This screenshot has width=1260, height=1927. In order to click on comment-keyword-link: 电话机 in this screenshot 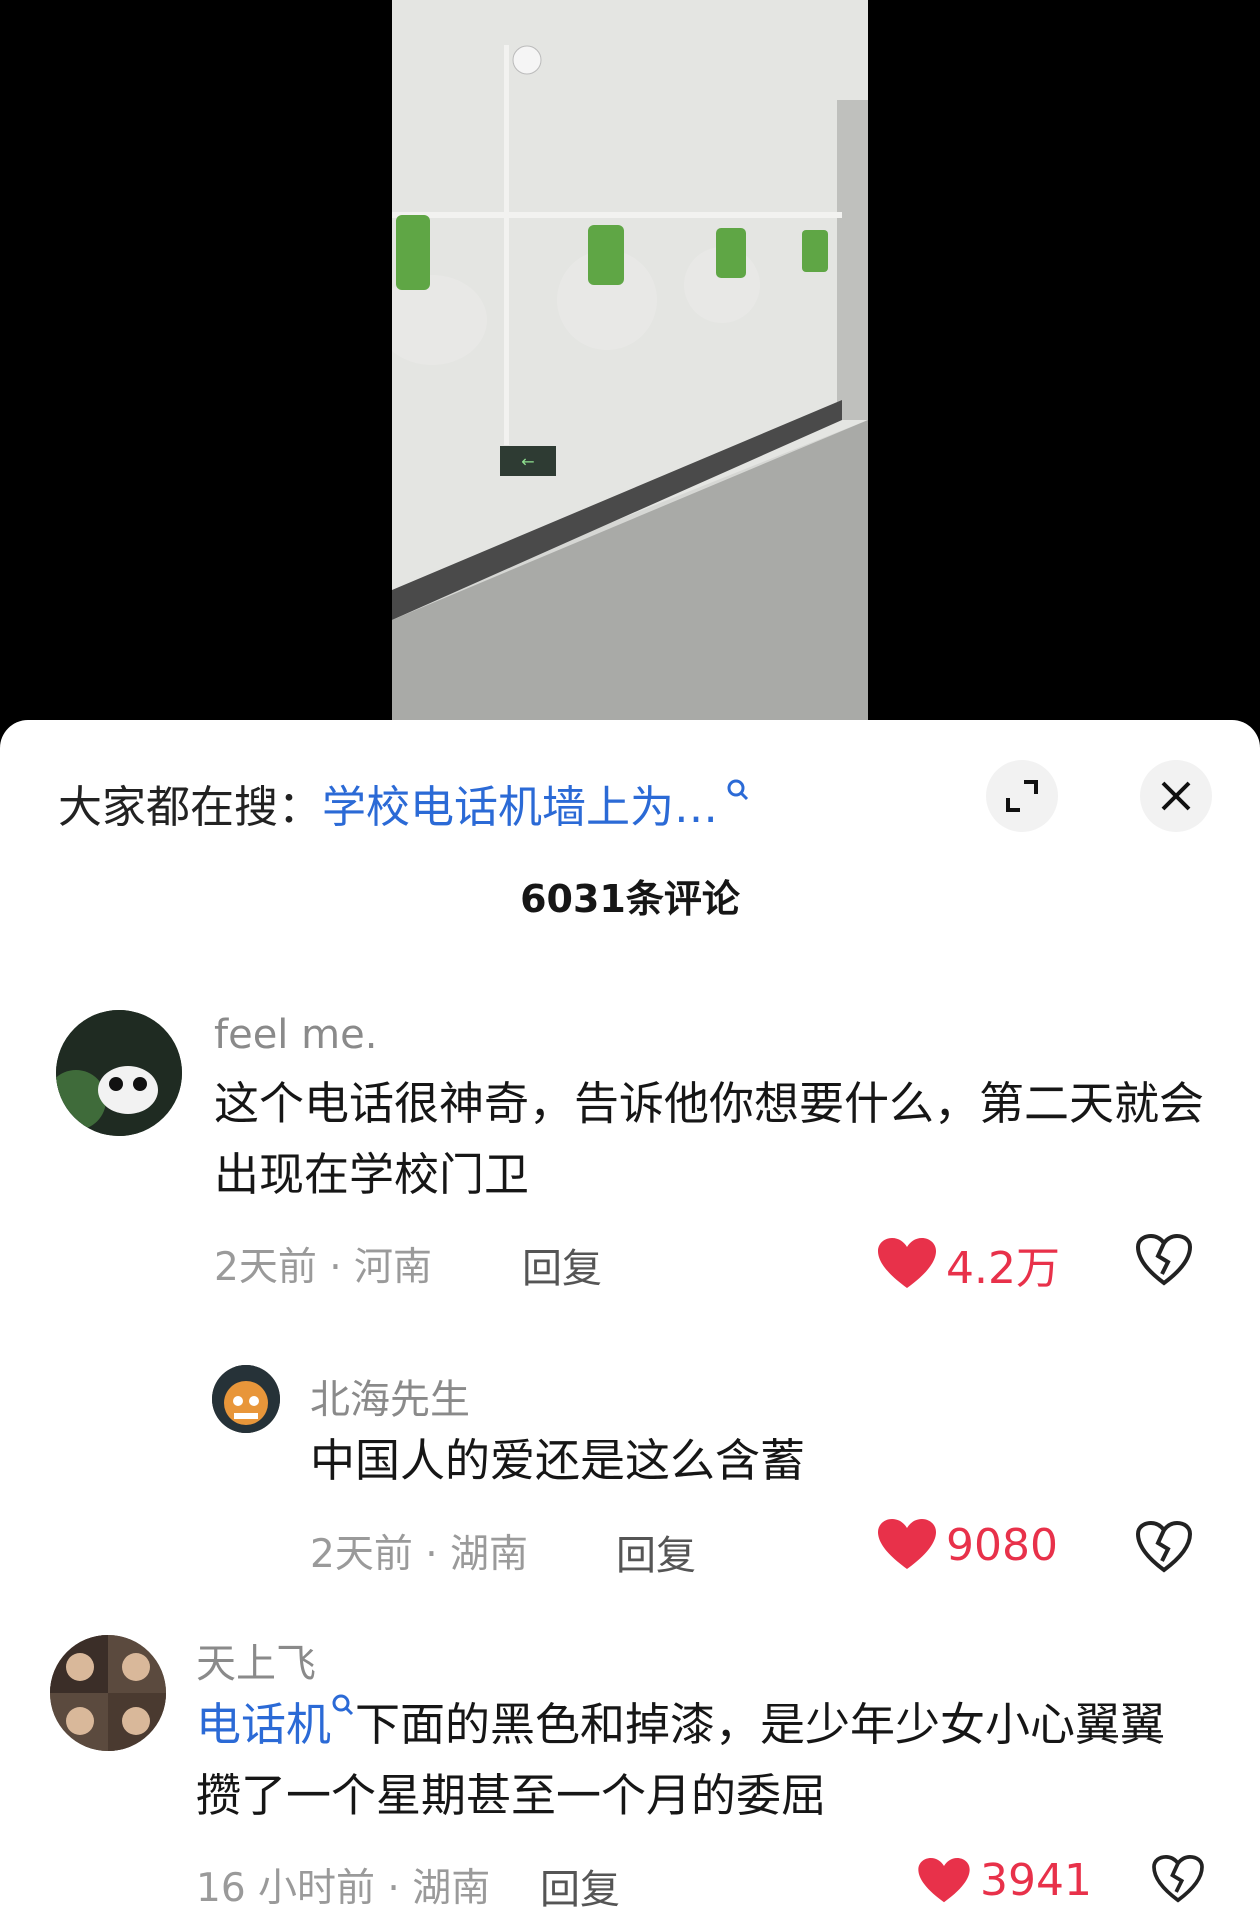, I will do `click(263, 1724)`.